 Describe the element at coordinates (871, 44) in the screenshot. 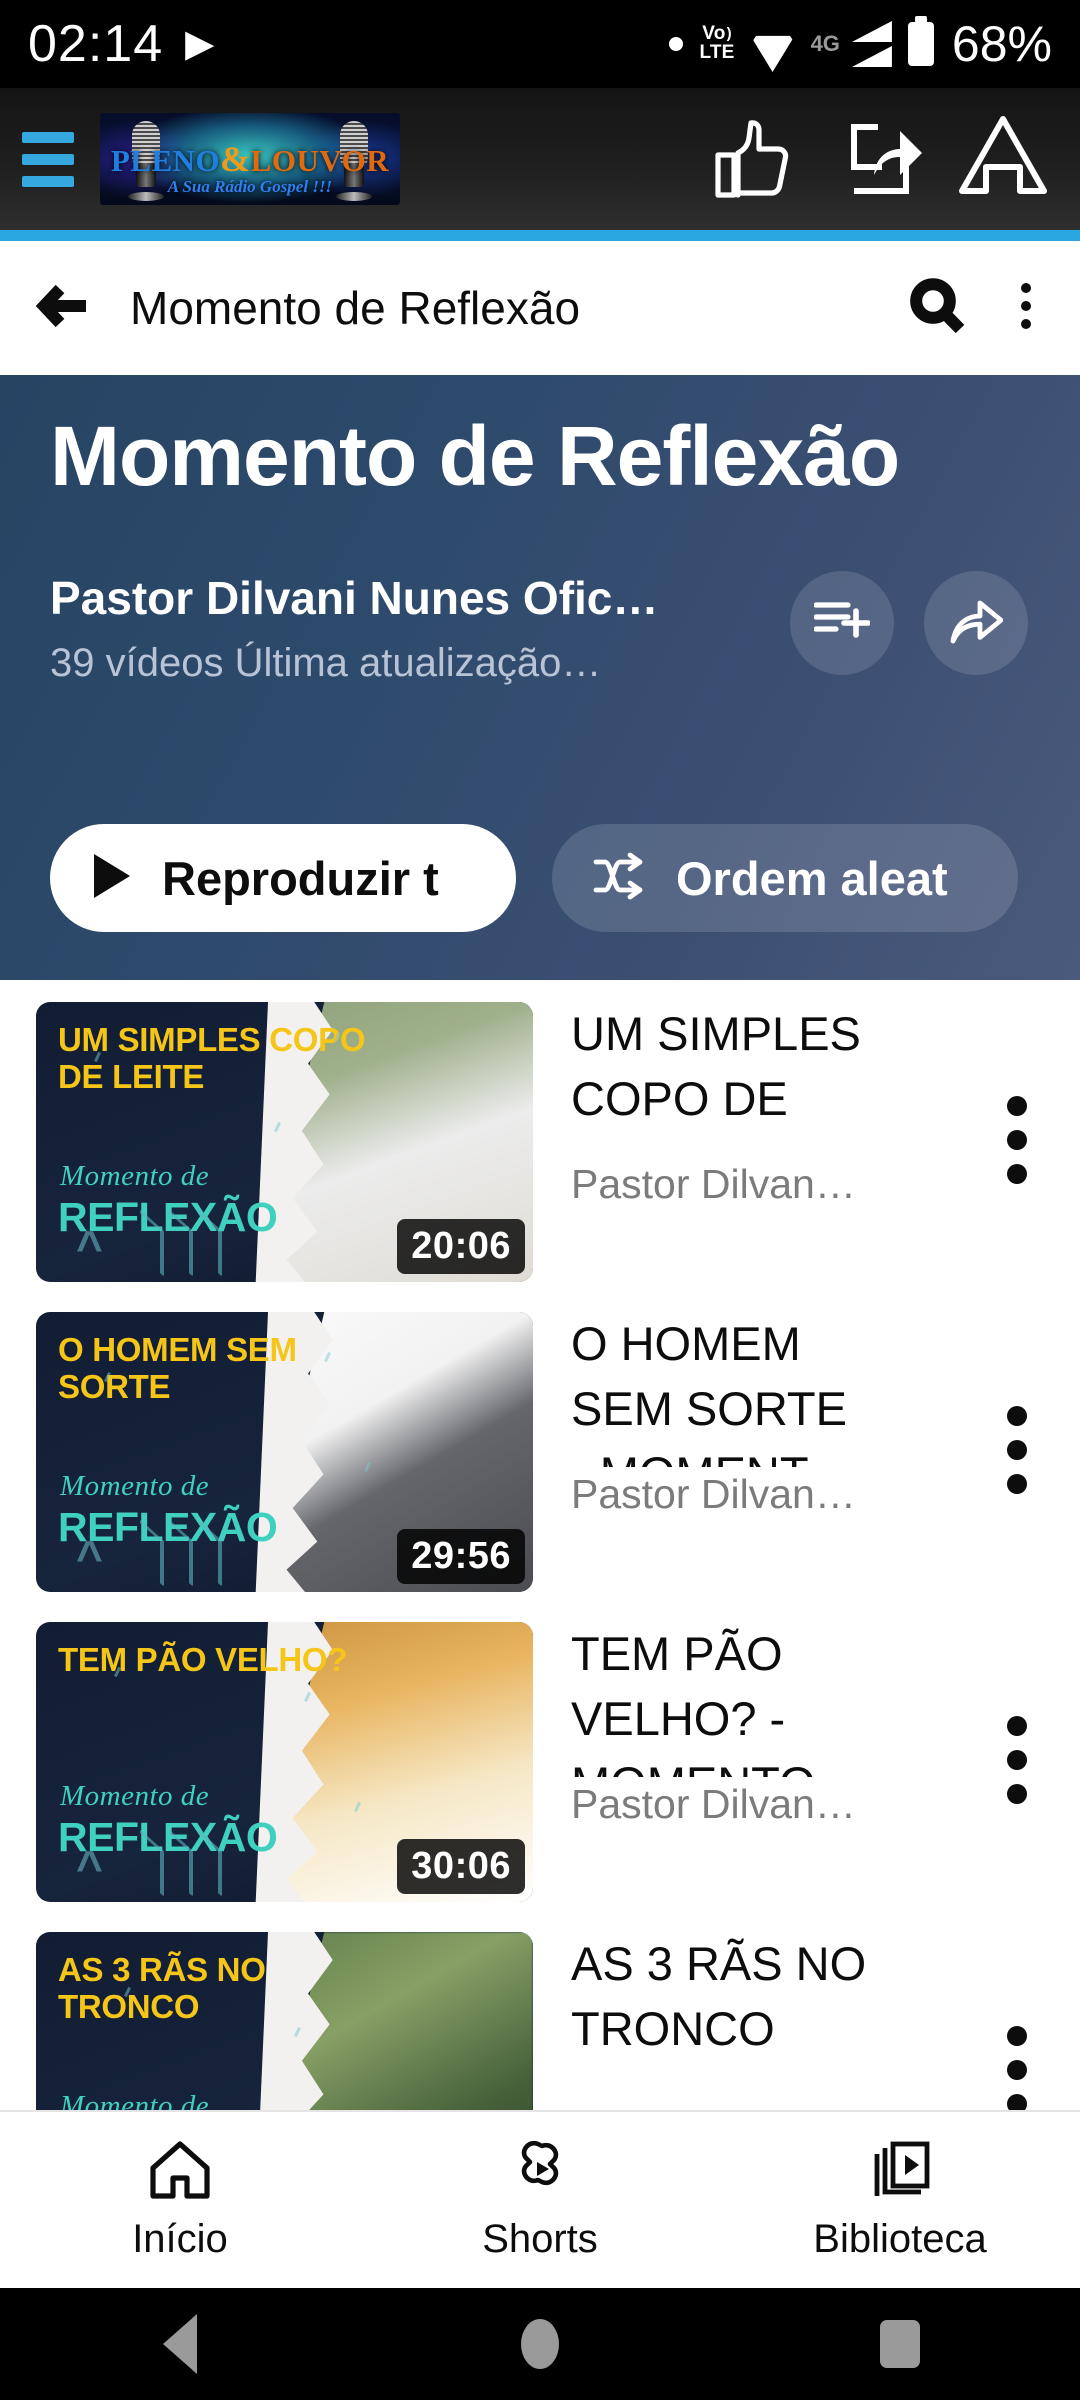

I see `signal-bars-icon` at that location.